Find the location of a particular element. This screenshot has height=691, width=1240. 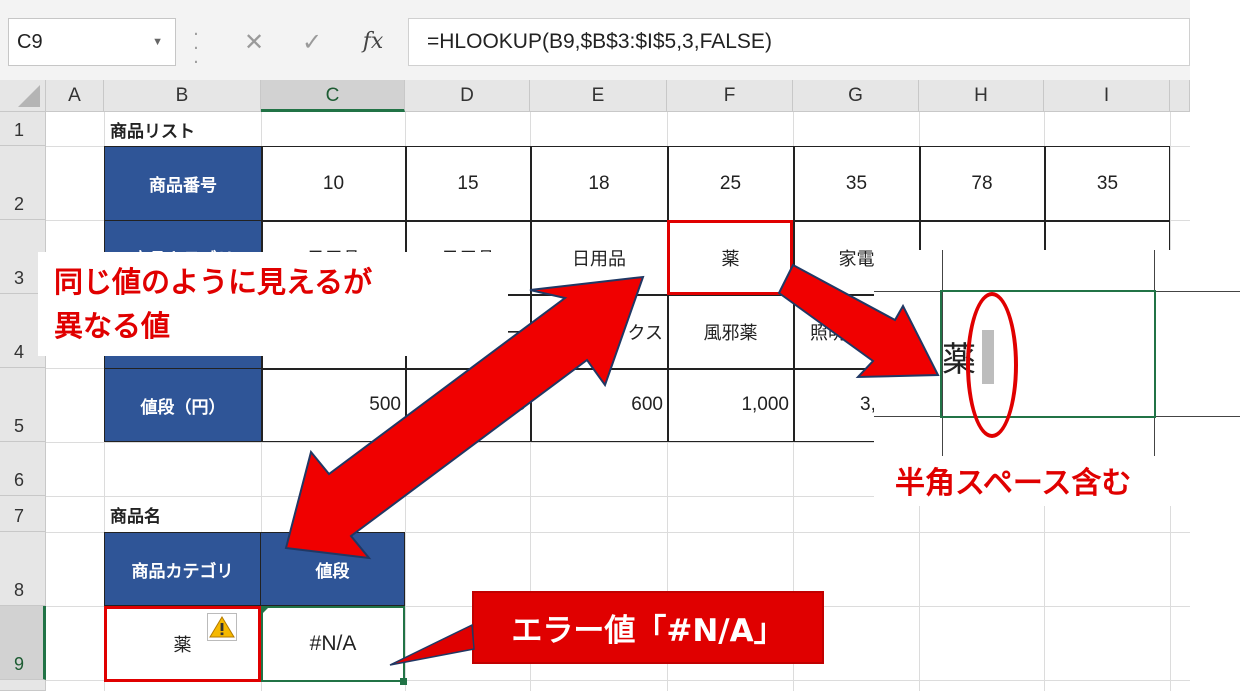

zoom-arrow is located at coordinates (858, 321).